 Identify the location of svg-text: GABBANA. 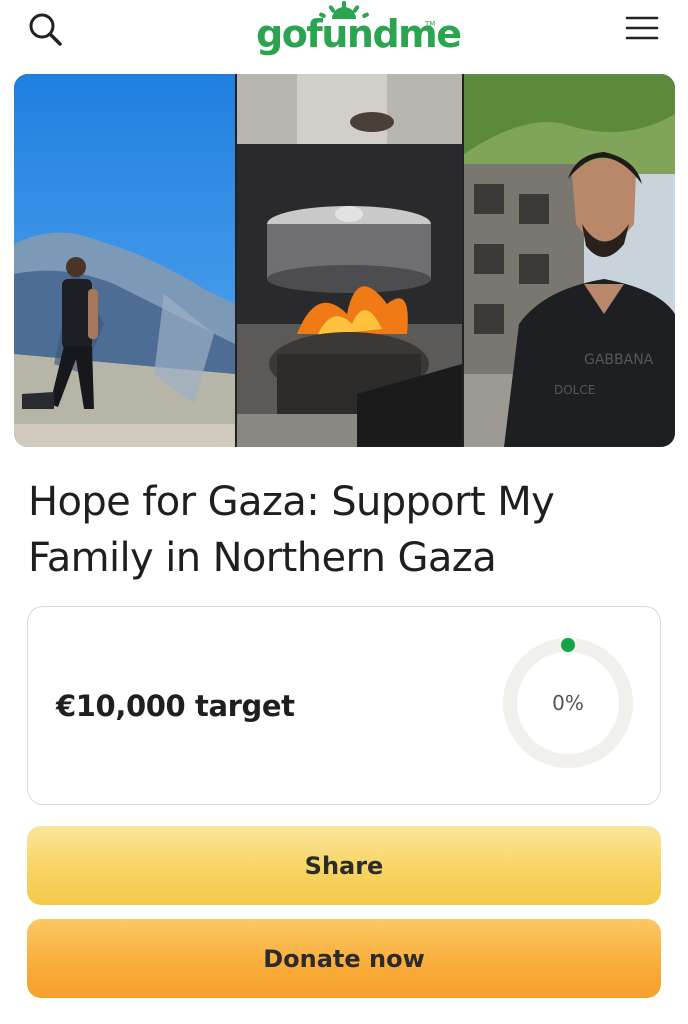
(619, 360).